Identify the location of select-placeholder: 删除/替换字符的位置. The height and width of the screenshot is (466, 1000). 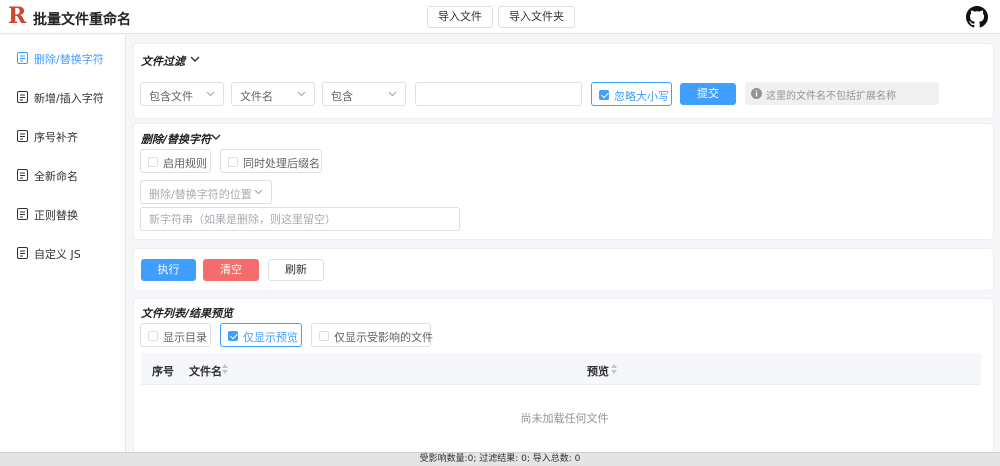
(200, 194).